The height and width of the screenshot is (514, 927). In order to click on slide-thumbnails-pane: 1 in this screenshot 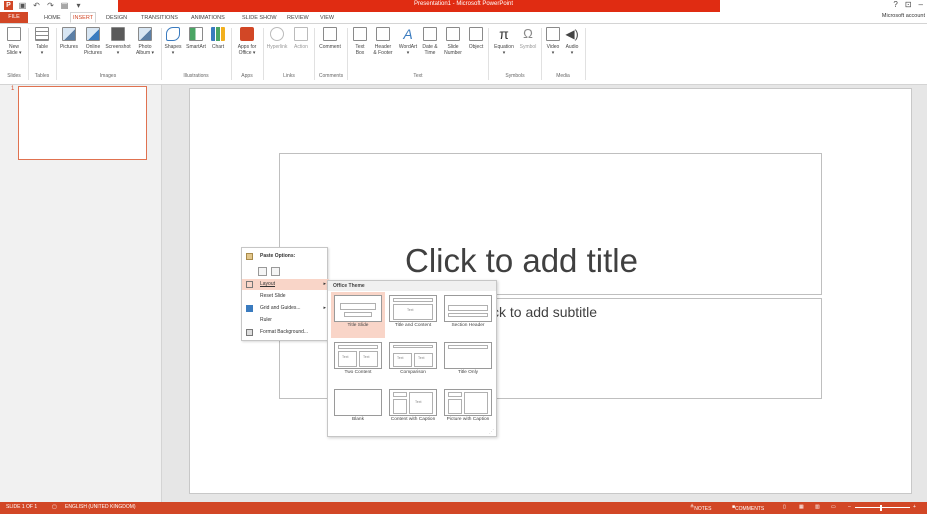, I will do `click(81, 293)`.